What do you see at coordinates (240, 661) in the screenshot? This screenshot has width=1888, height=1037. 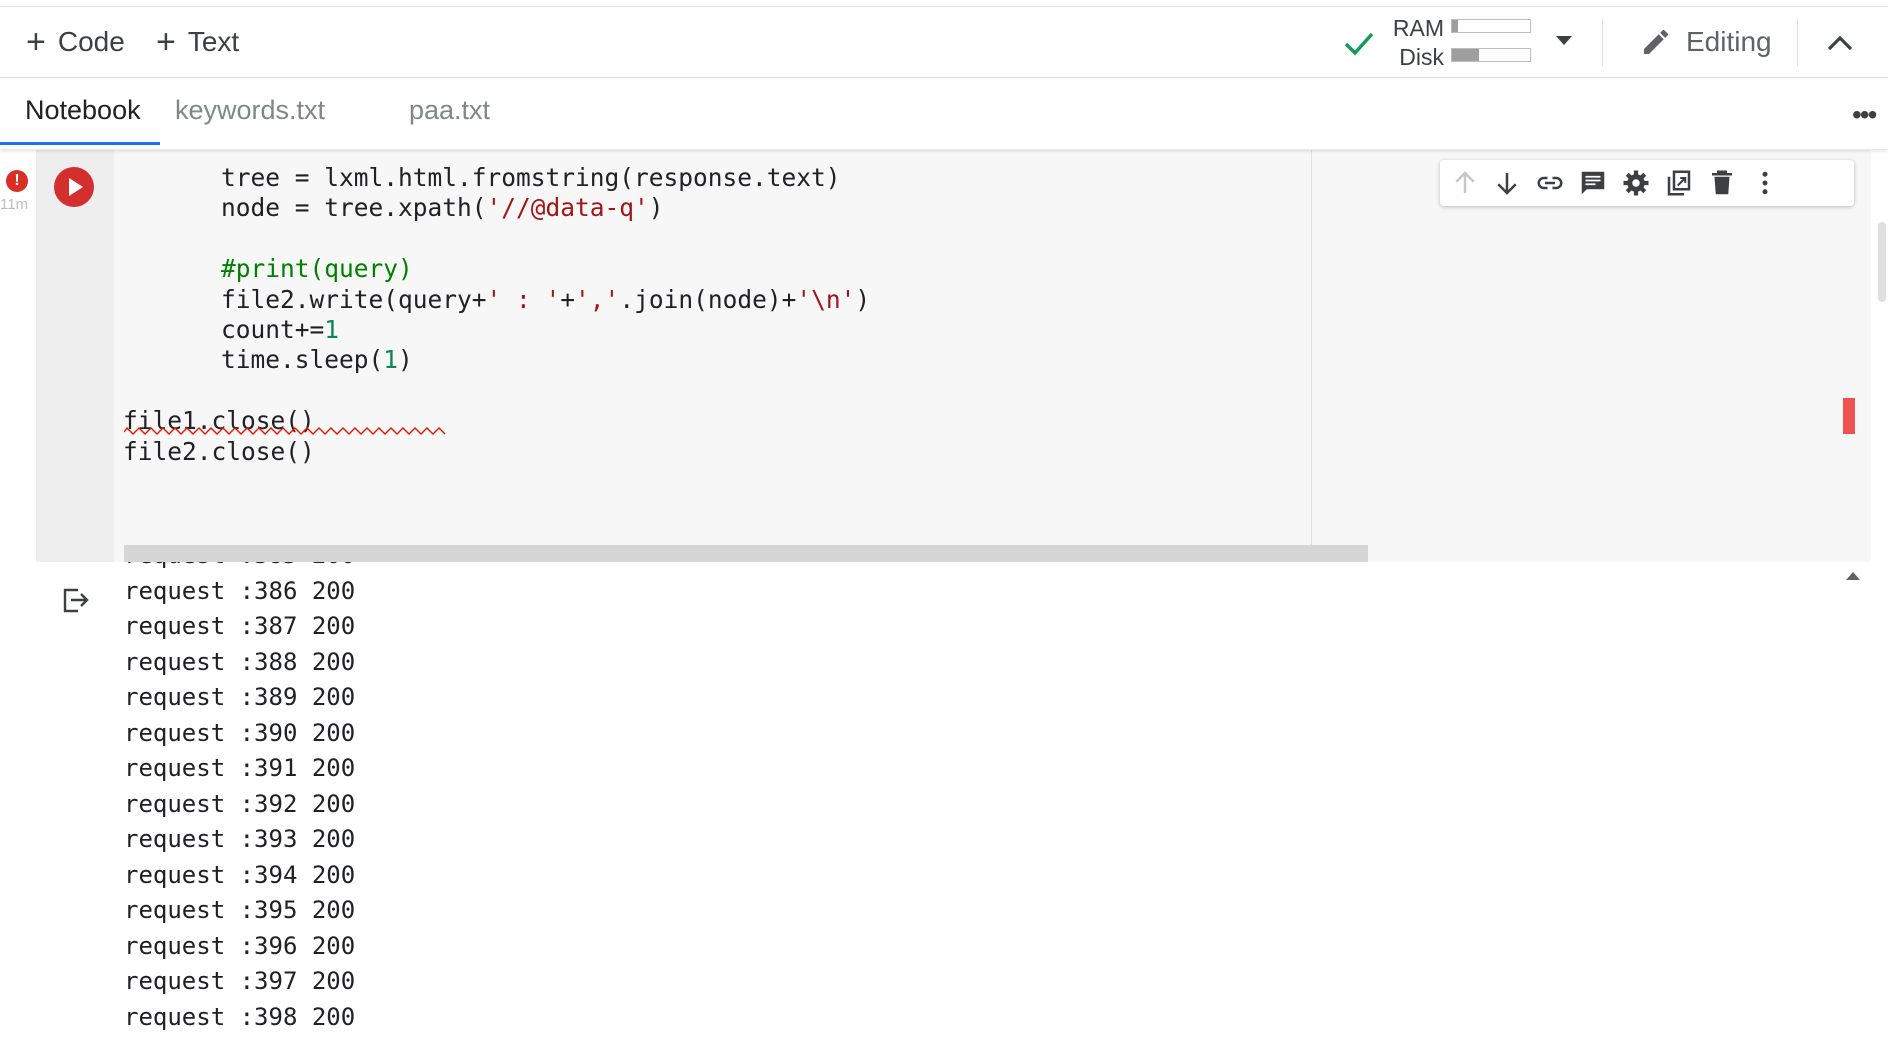 I see `output-line: request :388 200` at bounding box center [240, 661].